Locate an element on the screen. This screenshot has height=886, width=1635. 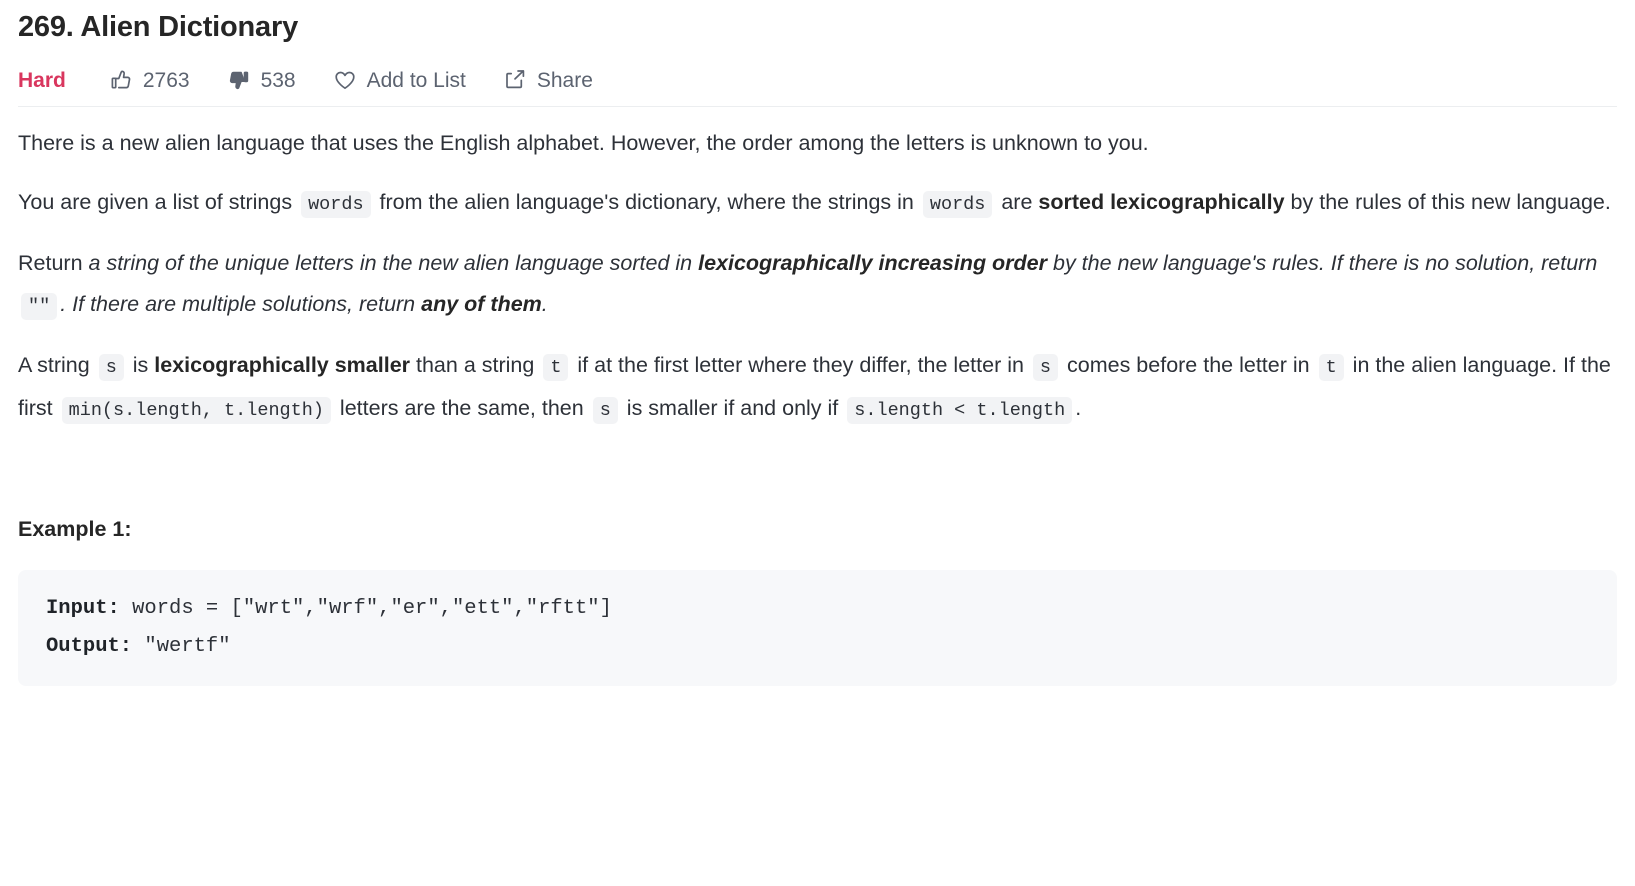
thumbs-up-icon is located at coordinates (121, 80).